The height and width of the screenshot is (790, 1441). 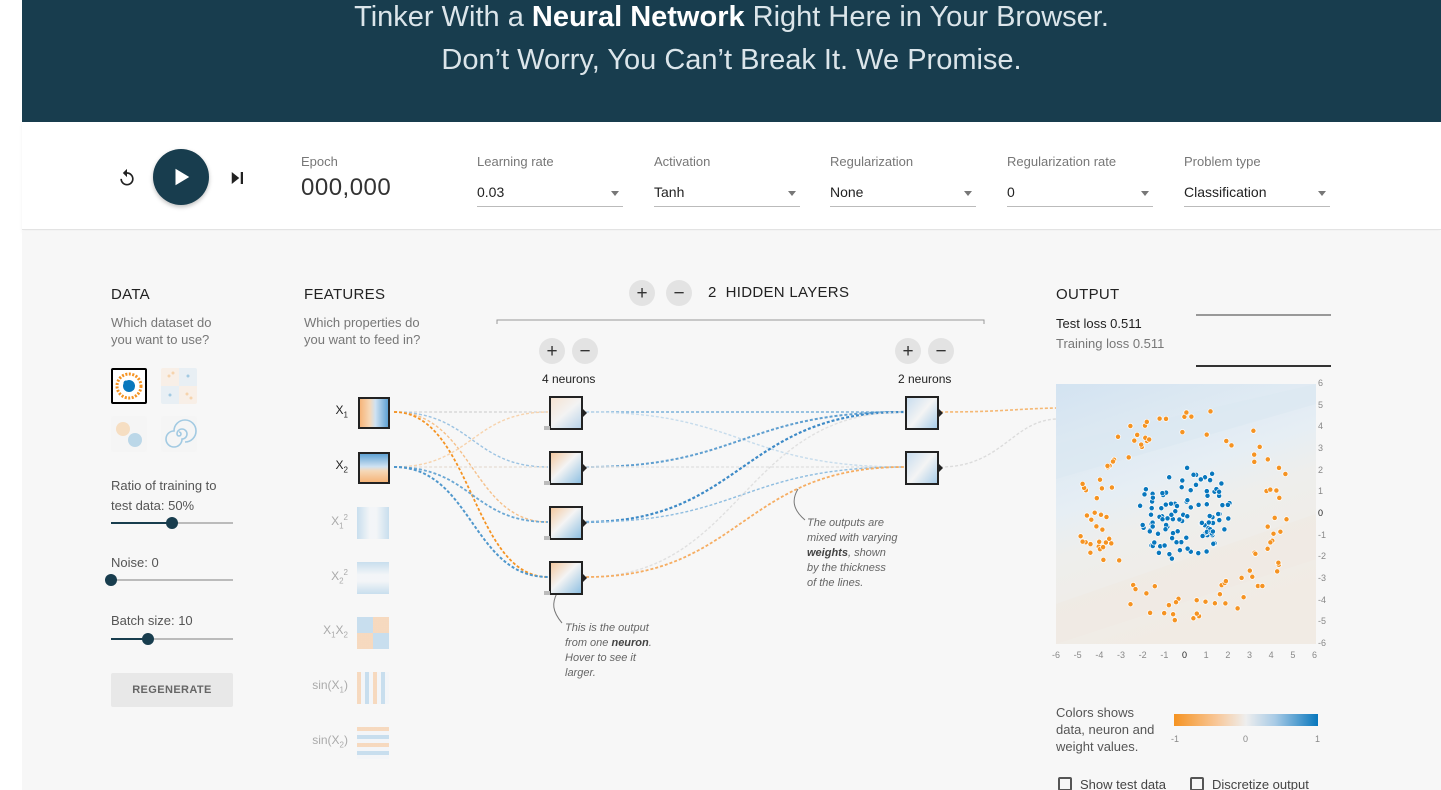 I want to click on y-tick: 3, so click(x=1321, y=448).